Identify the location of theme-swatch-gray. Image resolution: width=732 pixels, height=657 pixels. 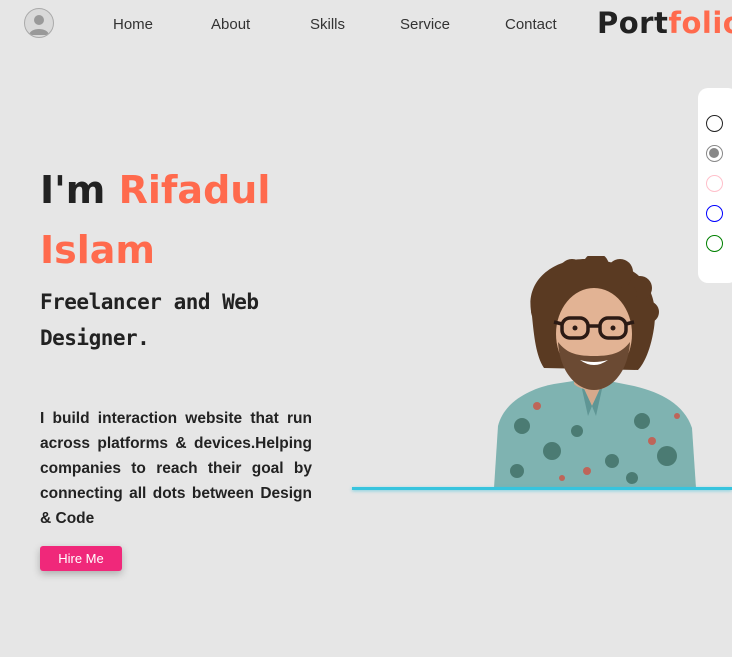
(714, 153).